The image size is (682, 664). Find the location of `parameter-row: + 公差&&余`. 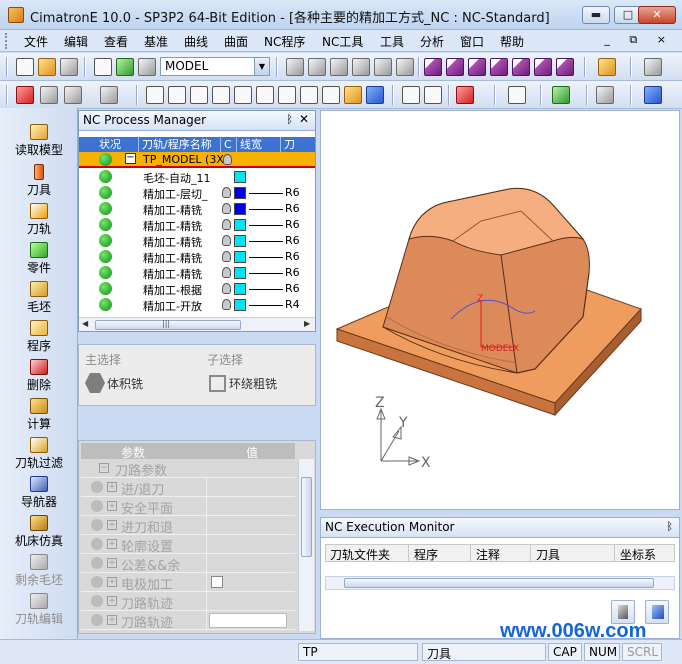

parameter-row: + 公差&&余 is located at coordinates (188, 564).